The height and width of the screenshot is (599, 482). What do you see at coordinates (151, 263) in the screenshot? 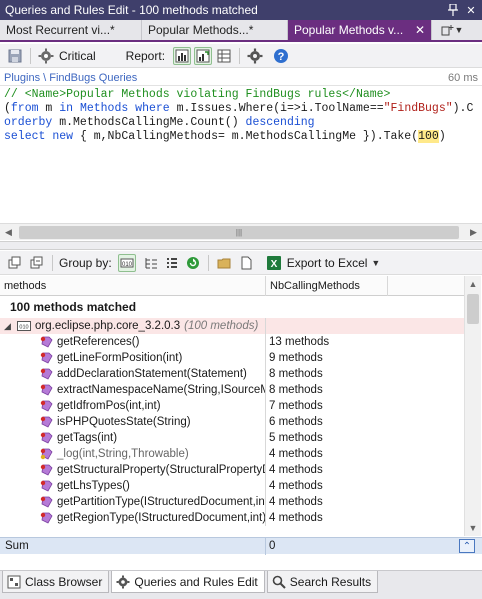
I see `group-by-namespace-icon` at bounding box center [151, 263].